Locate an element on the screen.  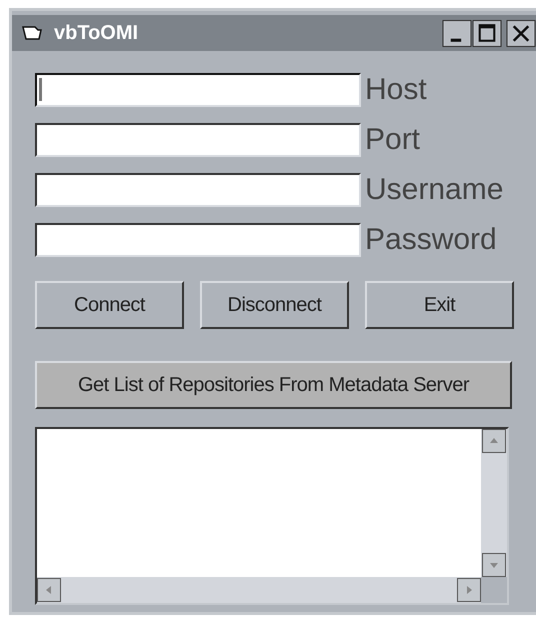
vertical-scrollbar is located at coordinates (494, 503).